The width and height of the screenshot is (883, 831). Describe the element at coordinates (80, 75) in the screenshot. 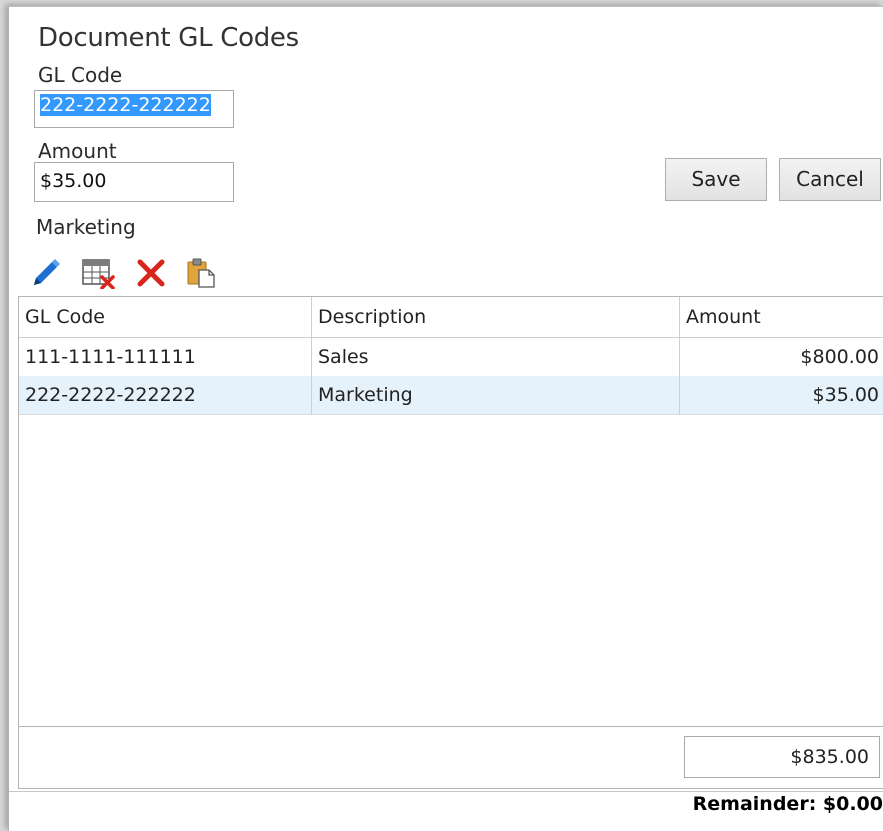

I see `gl-code-label: GL Code` at that location.